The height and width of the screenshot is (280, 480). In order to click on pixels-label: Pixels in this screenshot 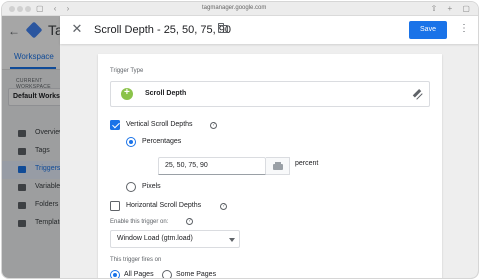, I will do `click(151, 186)`.